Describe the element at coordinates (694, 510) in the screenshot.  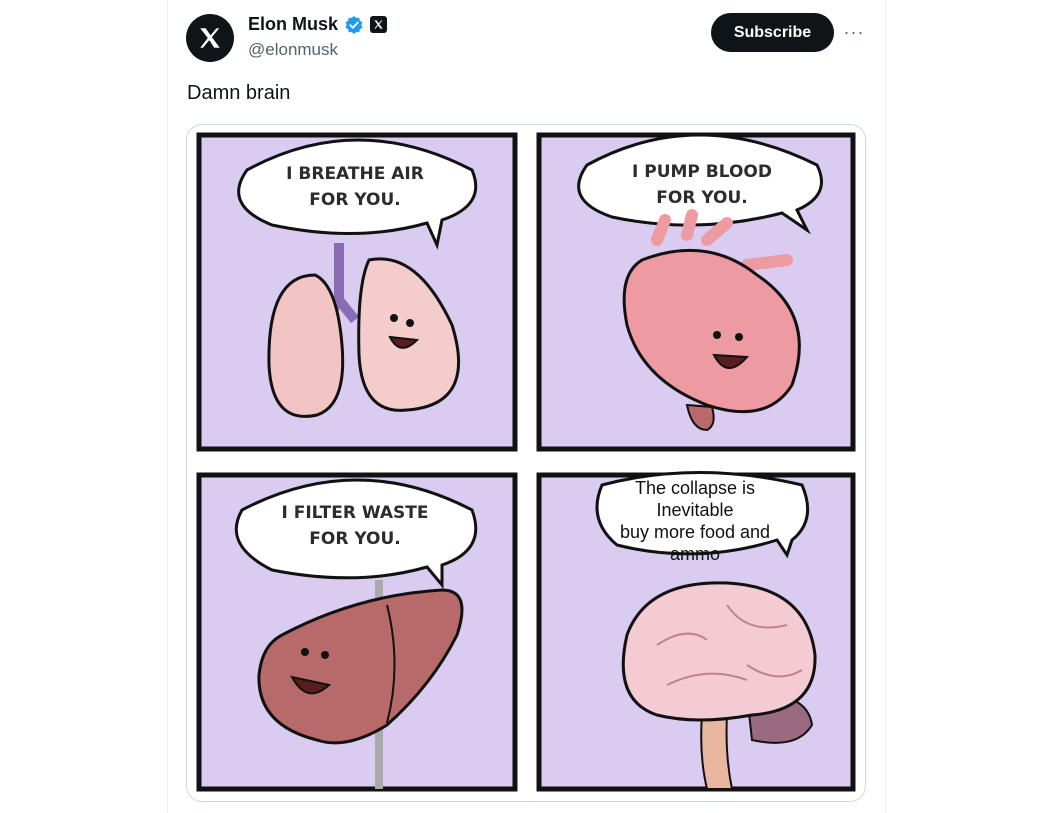
I see `panel4-line2: Inevitable` at that location.